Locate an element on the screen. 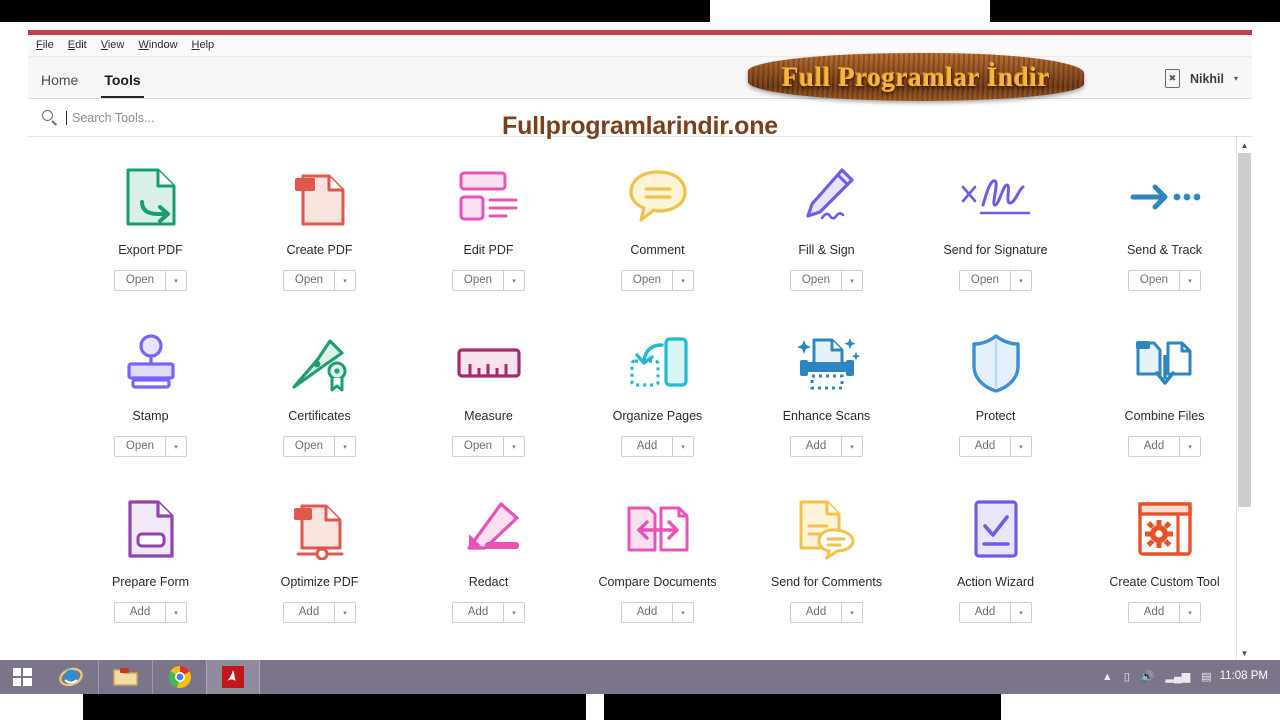  tool-card-comment: Comment Open ▾ is located at coordinates (657, 226).